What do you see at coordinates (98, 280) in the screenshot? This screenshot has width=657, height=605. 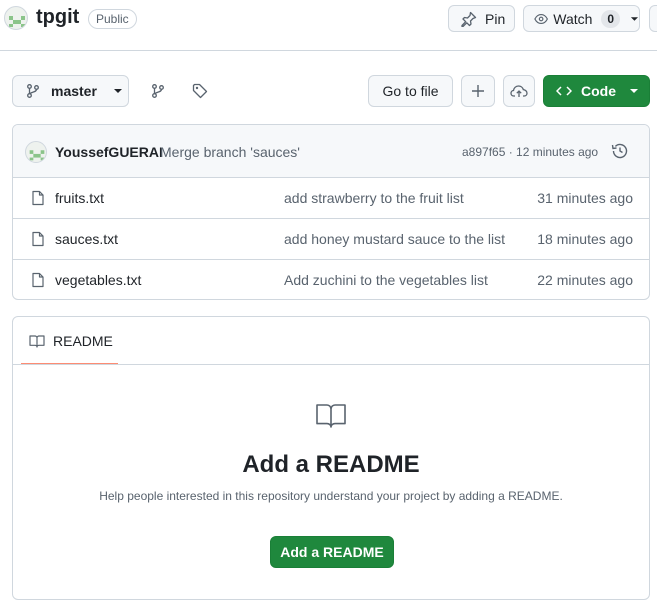 I see `file-name: vegetables.txt` at bounding box center [98, 280].